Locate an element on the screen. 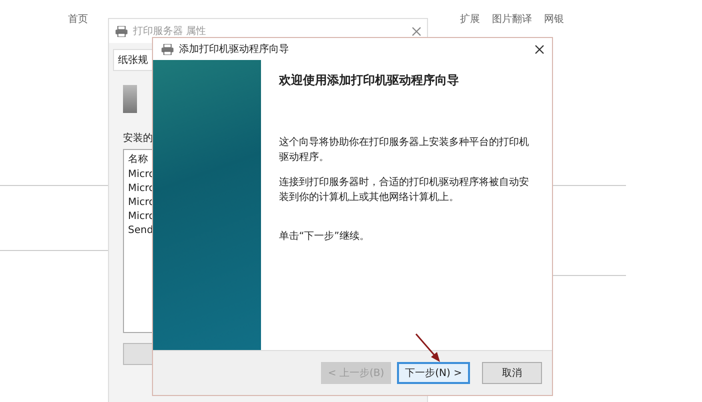 The image size is (702, 402). list-label: 安装的 is located at coordinates (138, 138).